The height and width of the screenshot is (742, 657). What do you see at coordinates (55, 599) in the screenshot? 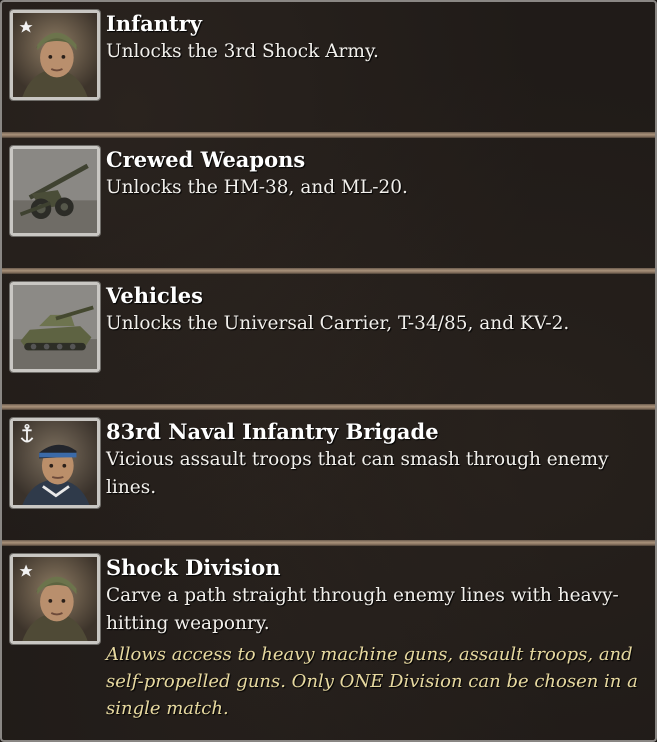
I see `shock-division-portrait-icon` at bounding box center [55, 599].